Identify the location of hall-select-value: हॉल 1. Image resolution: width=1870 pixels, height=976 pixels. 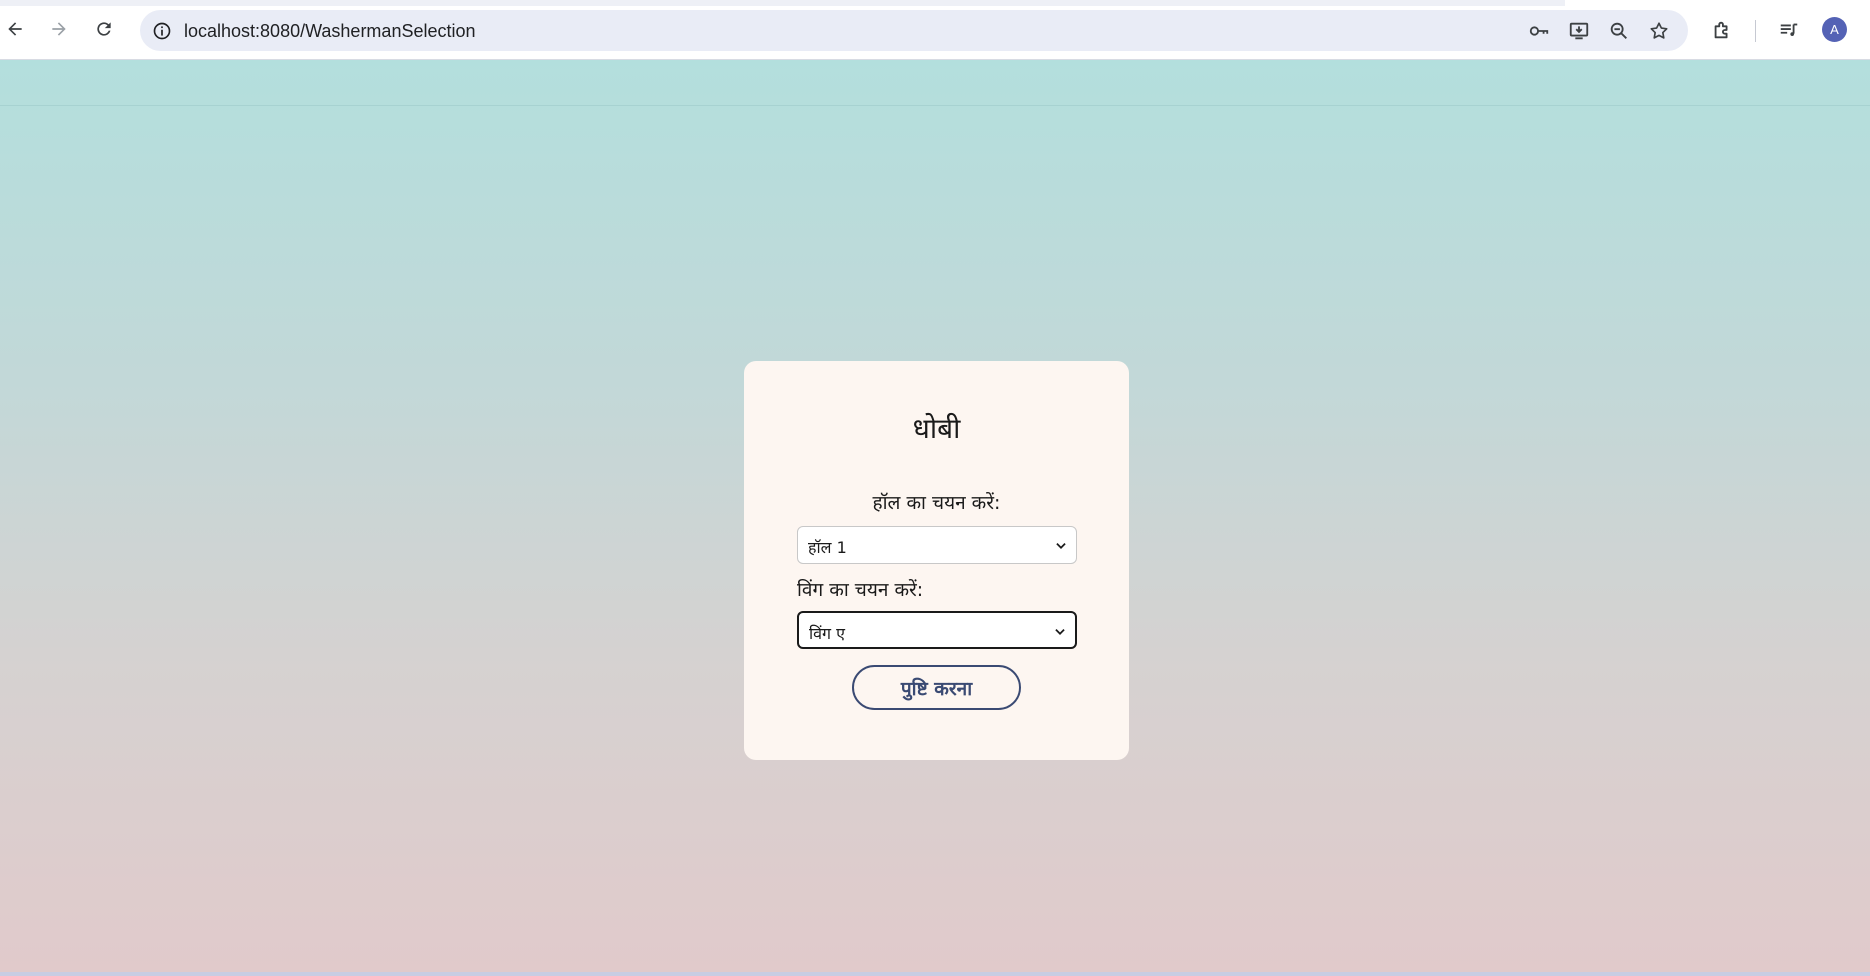
(827, 547).